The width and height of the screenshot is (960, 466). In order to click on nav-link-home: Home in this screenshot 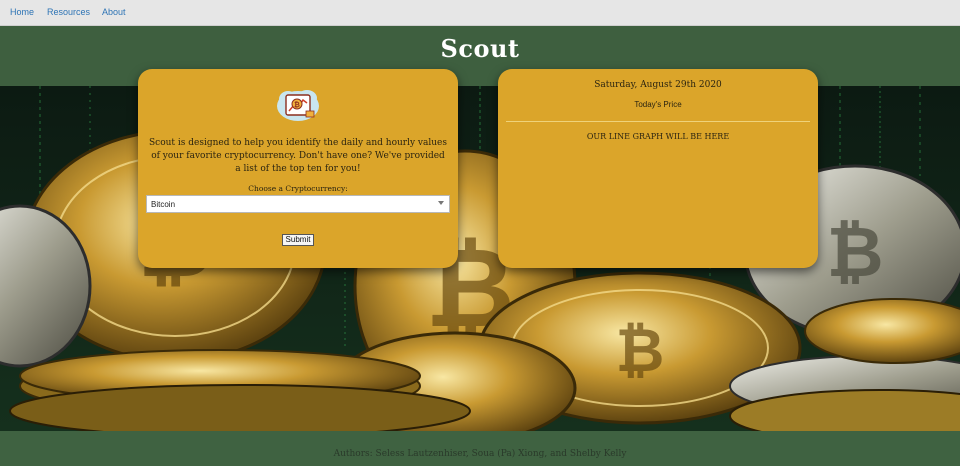, I will do `click(22, 12)`.